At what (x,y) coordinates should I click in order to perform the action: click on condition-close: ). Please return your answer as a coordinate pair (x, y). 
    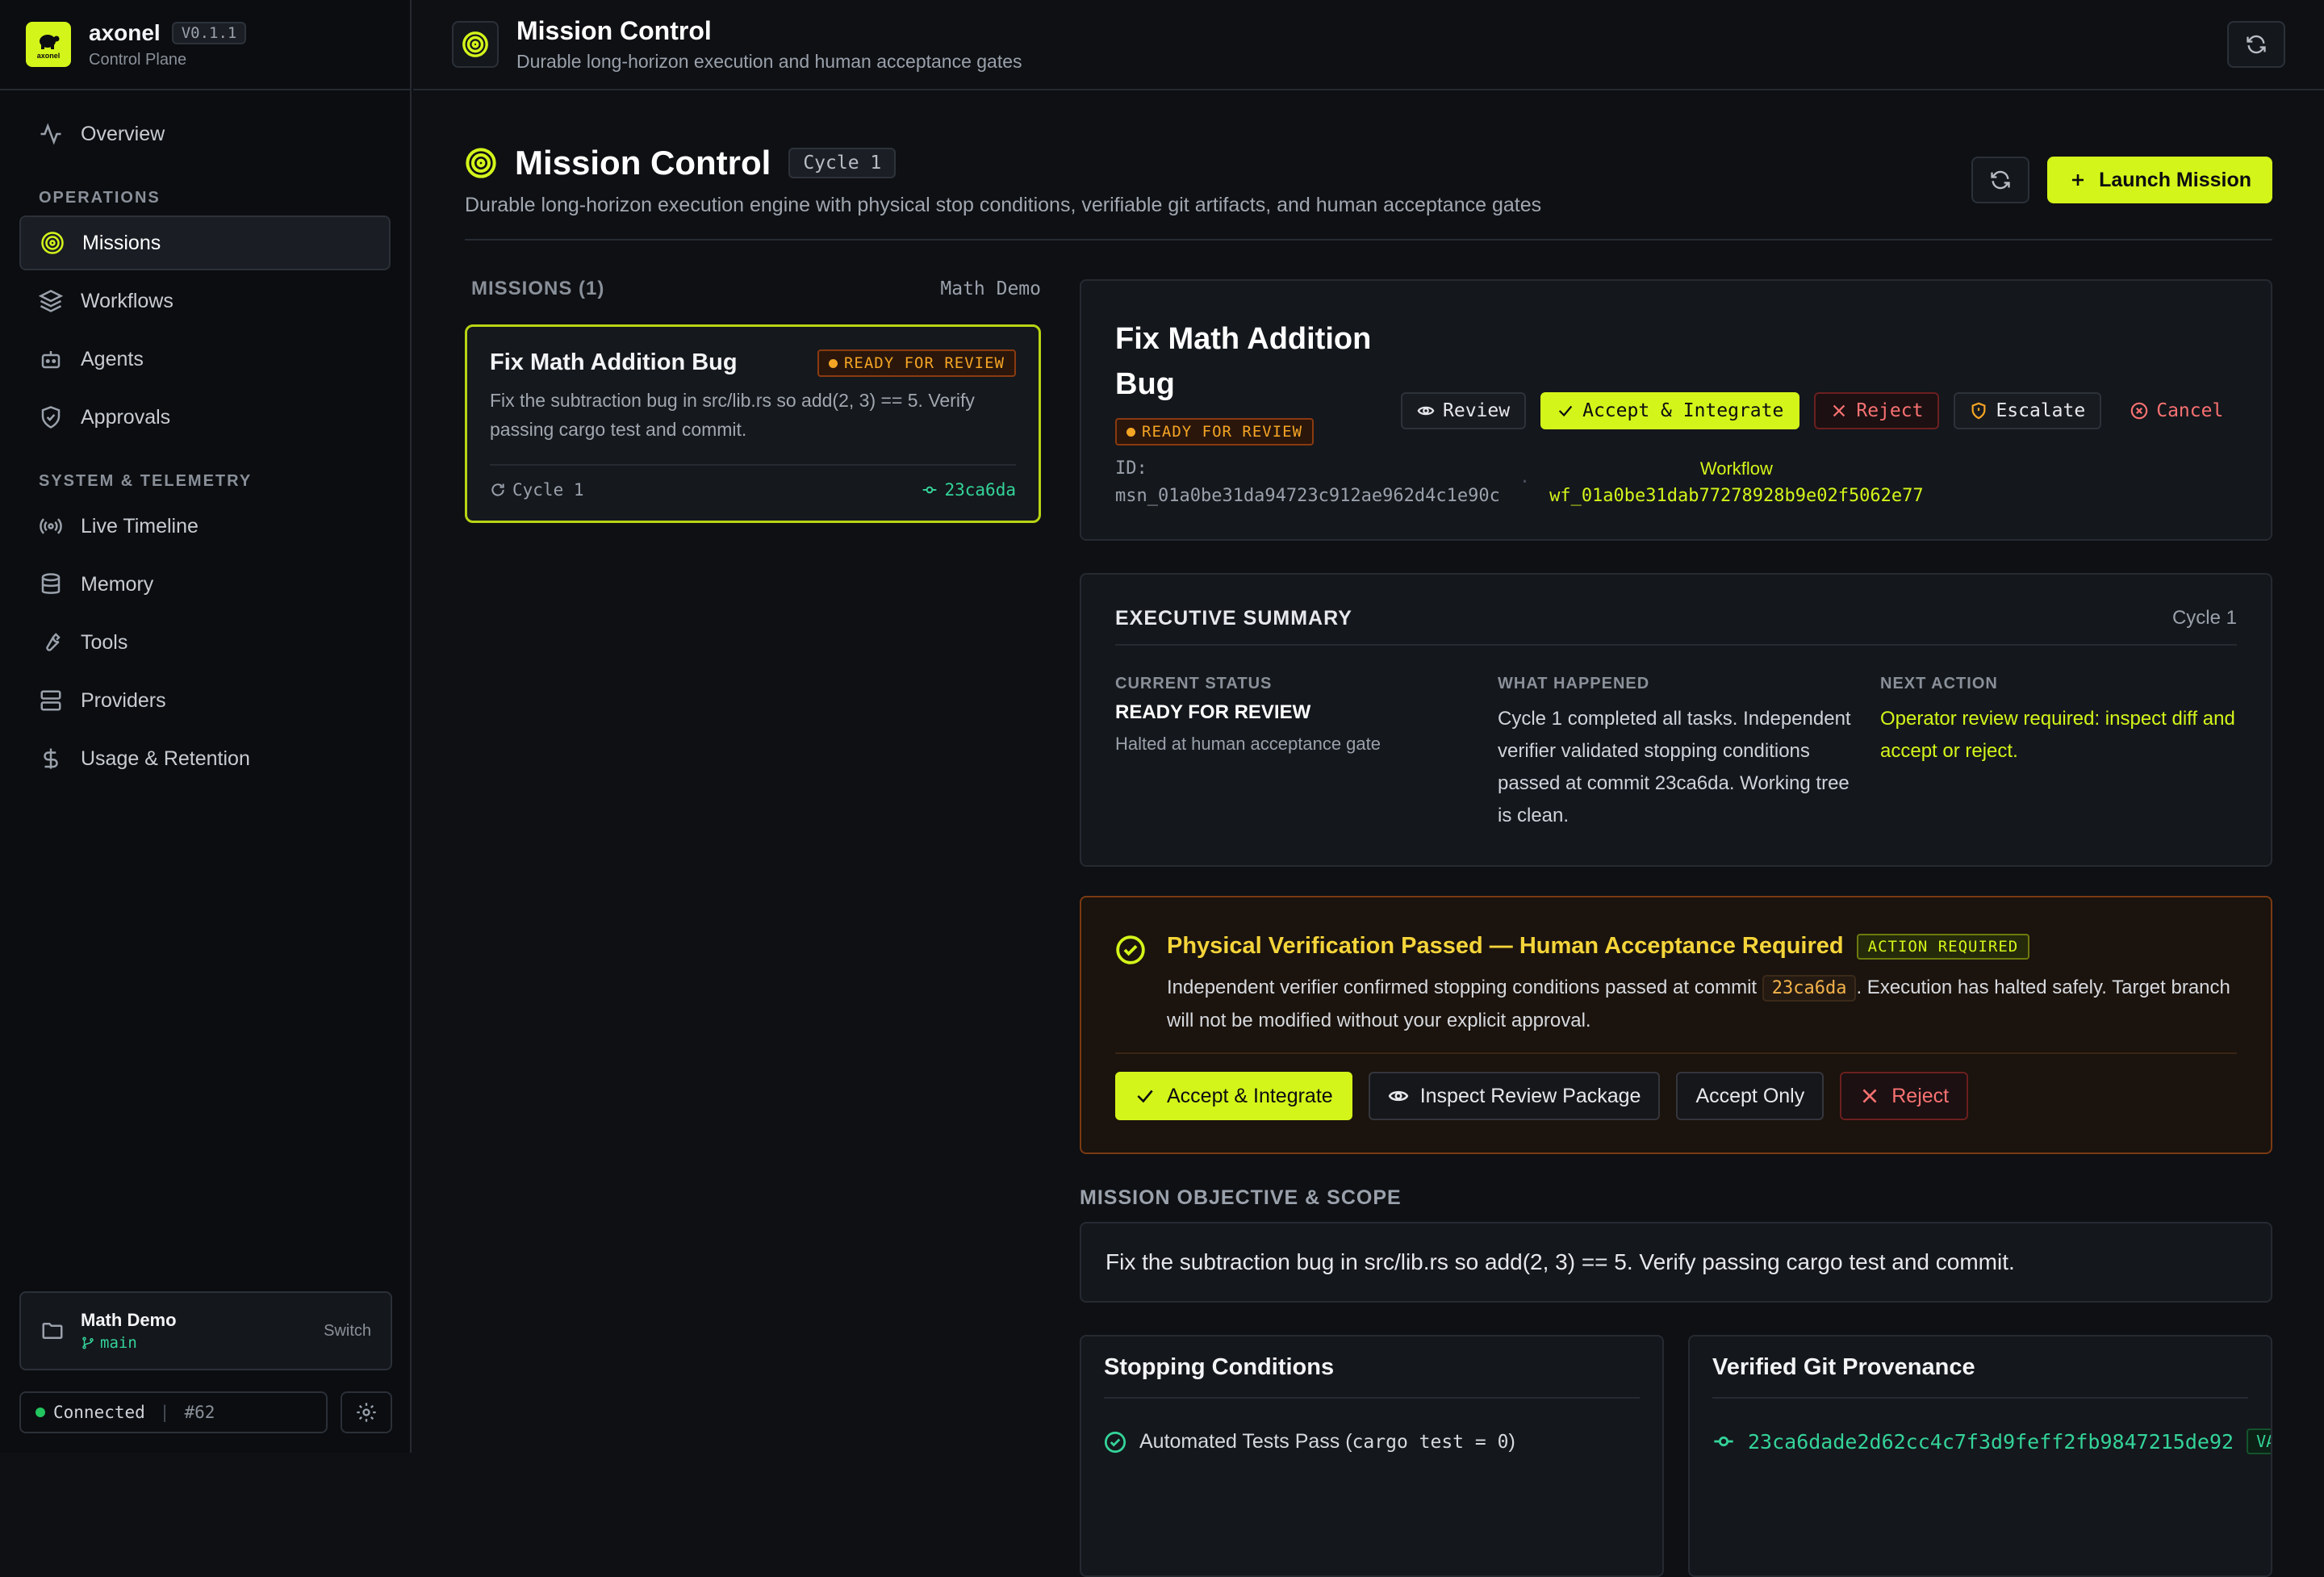
    Looking at the image, I should click on (1511, 1441).